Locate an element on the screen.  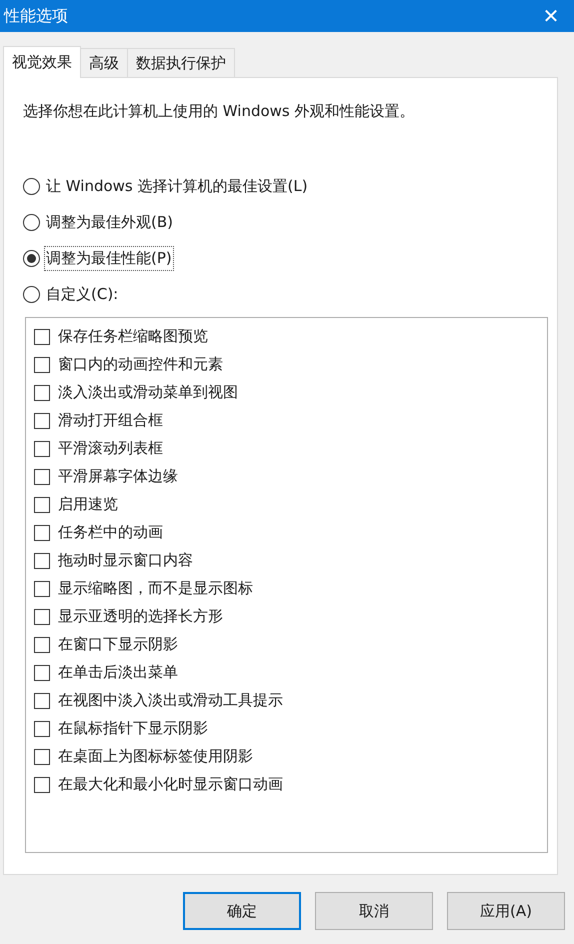
dialog-button: 确定 is located at coordinates (242, 911).